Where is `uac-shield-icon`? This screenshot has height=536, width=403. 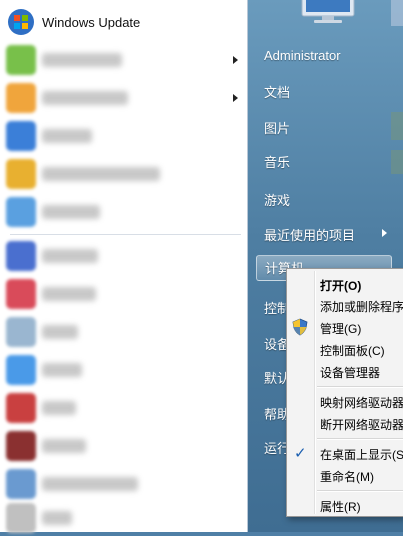 uac-shield-icon is located at coordinates (300, 327).